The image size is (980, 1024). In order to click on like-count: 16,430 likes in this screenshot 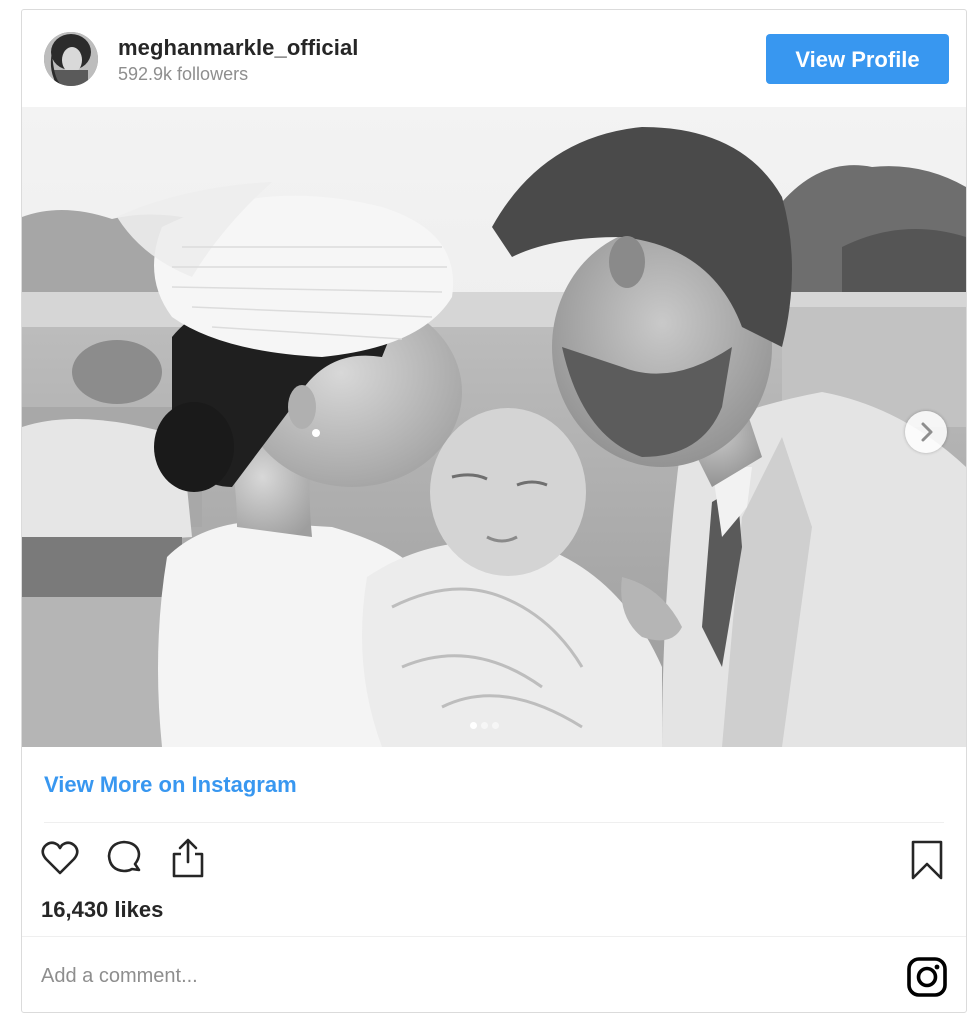, I will do `click(102, 909)`.